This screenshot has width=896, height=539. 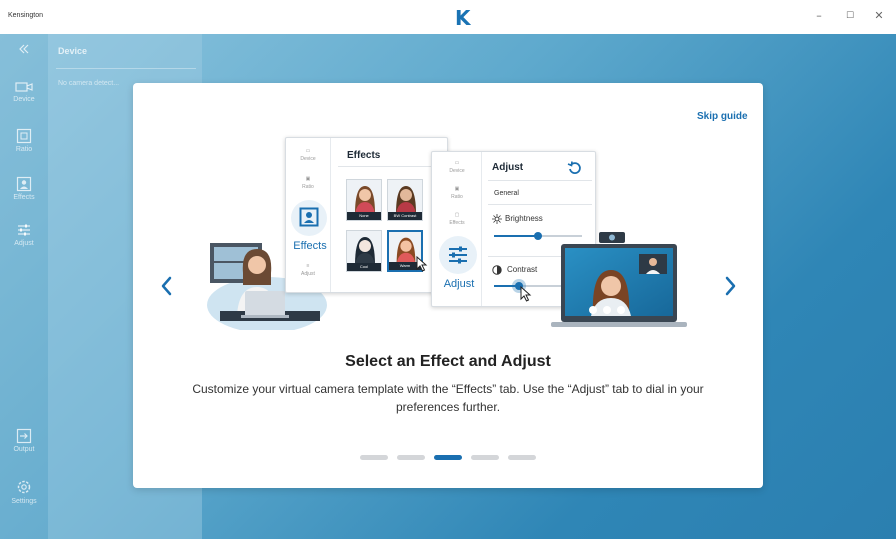 I want to click on sidebar-item-label: Settings, so click(x=24, y=501).